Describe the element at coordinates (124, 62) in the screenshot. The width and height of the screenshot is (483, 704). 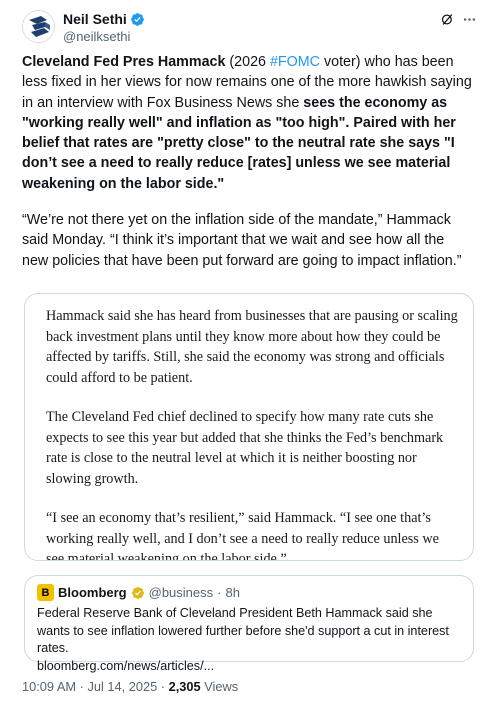
I see `tweet-text-bold: Cleveland Fed Pres Hammack` at that location.